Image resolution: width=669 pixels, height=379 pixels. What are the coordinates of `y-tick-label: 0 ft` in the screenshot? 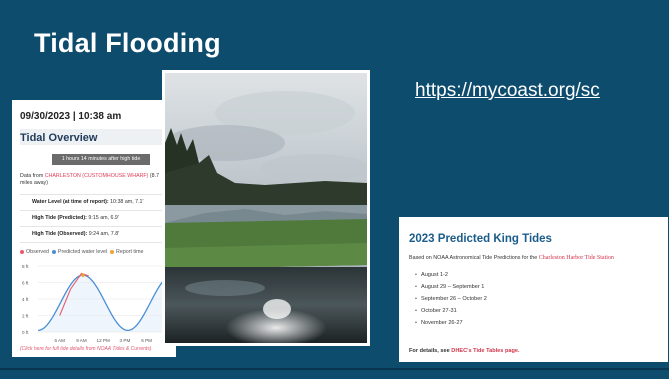 It's located at (25, 332).